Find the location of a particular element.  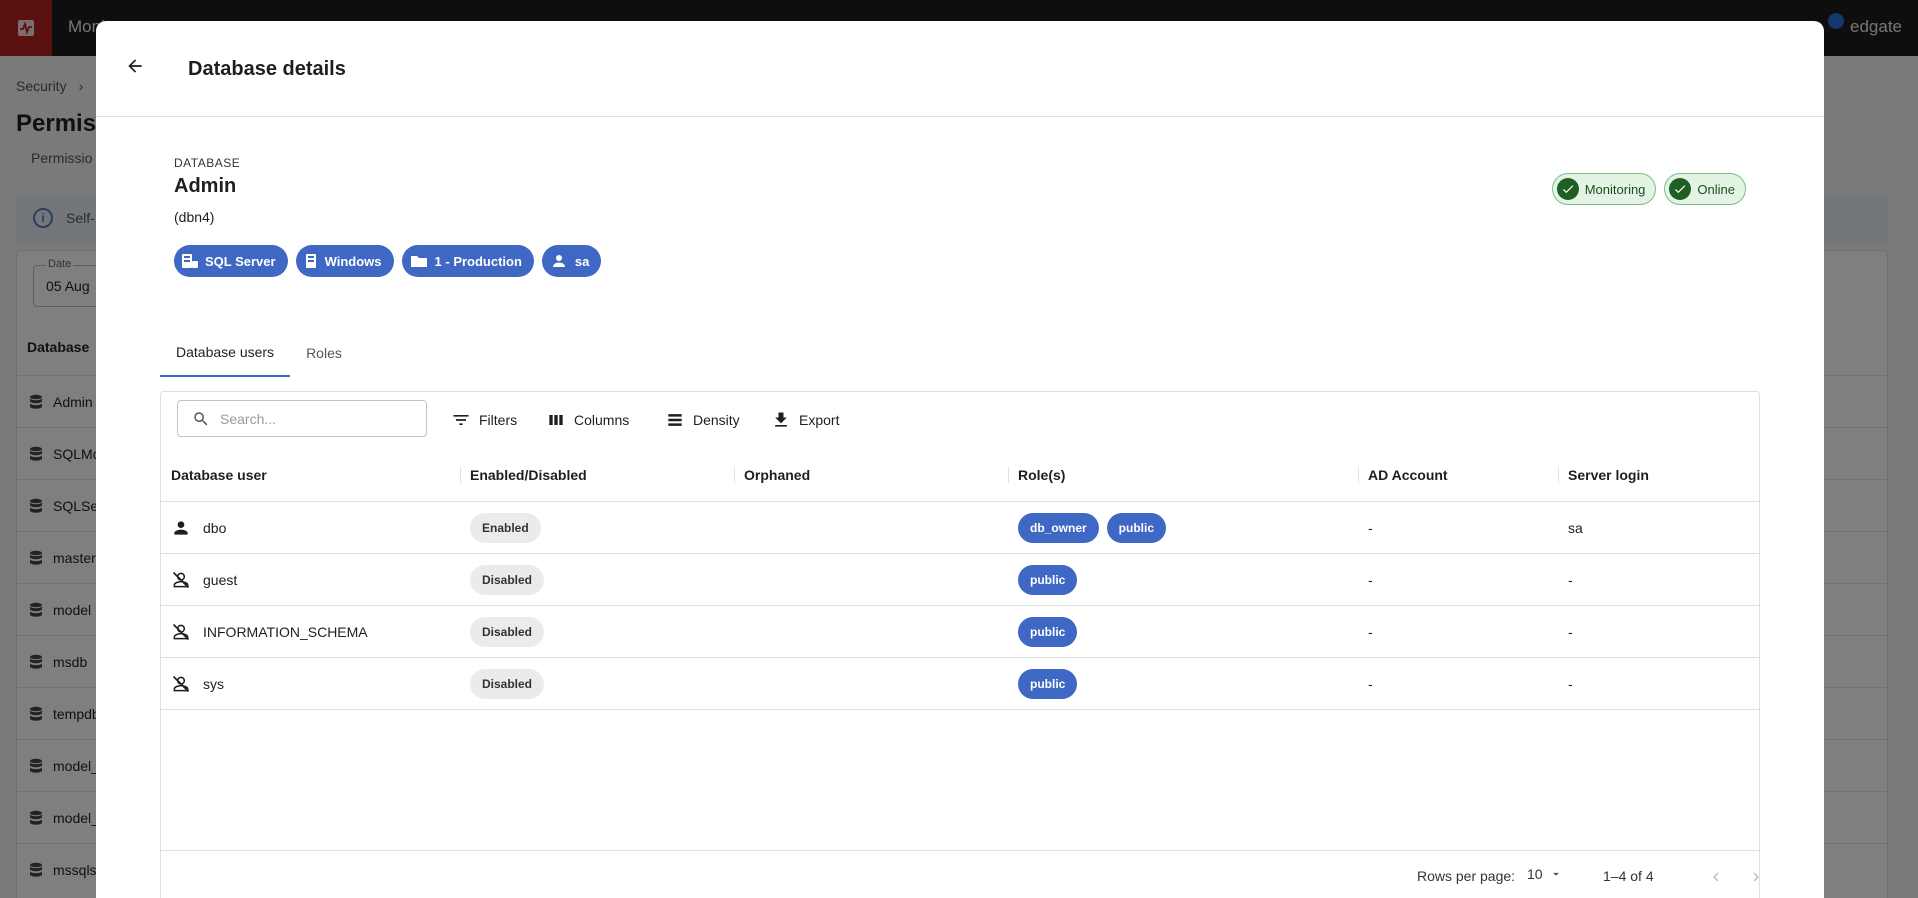

chip-windows: Windows is located at coordinates (344, 261).